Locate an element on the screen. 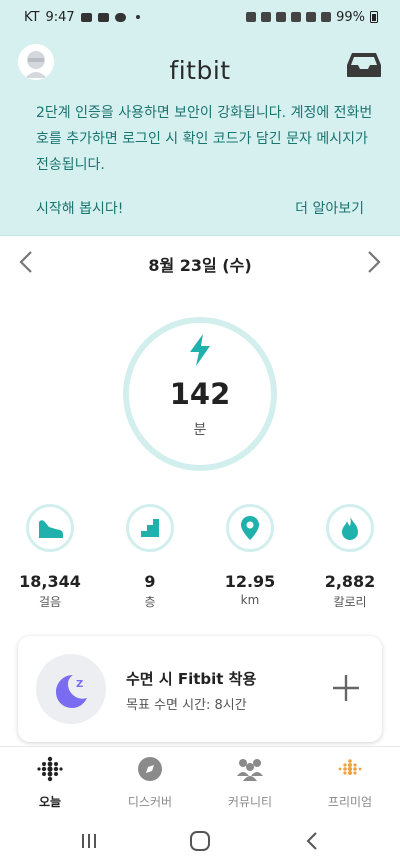 This screenshot has width=400, height=866. system-navigation-bar is located at coordinates (200, 841).